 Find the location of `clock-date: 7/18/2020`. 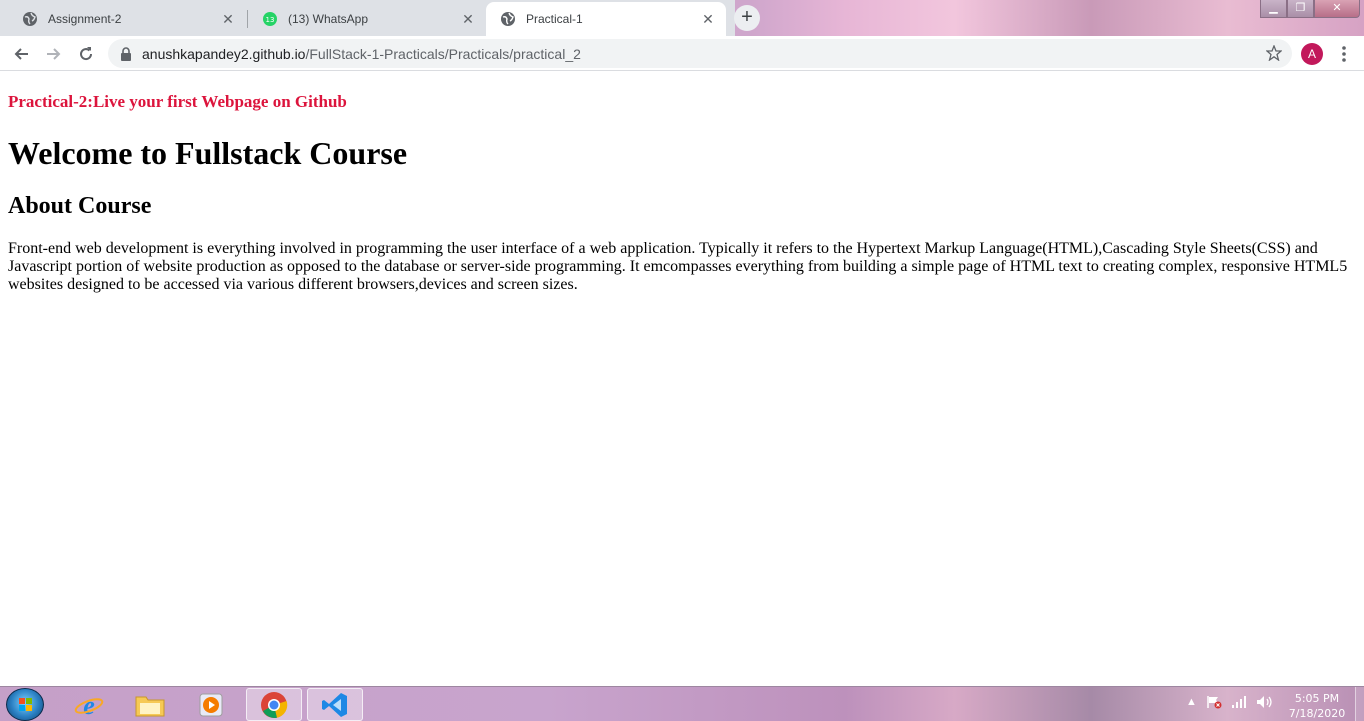

clock-date: 7/18/2020 is located at coordinates (1317, 713).